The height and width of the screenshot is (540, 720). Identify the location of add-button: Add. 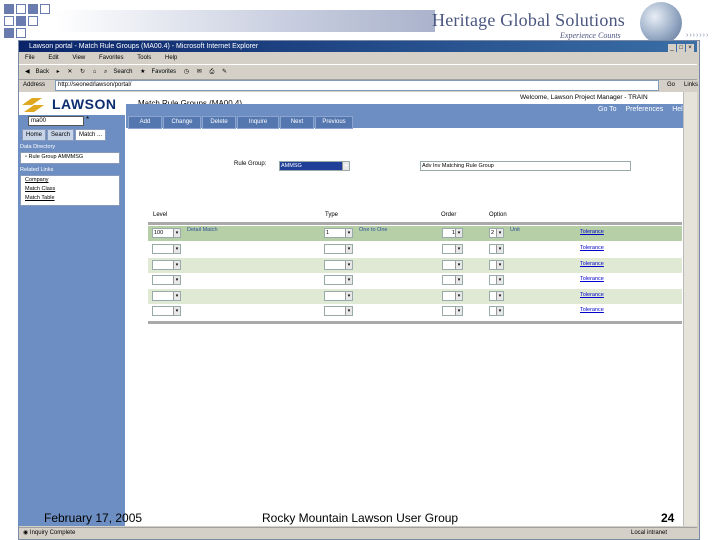
(145, 122).